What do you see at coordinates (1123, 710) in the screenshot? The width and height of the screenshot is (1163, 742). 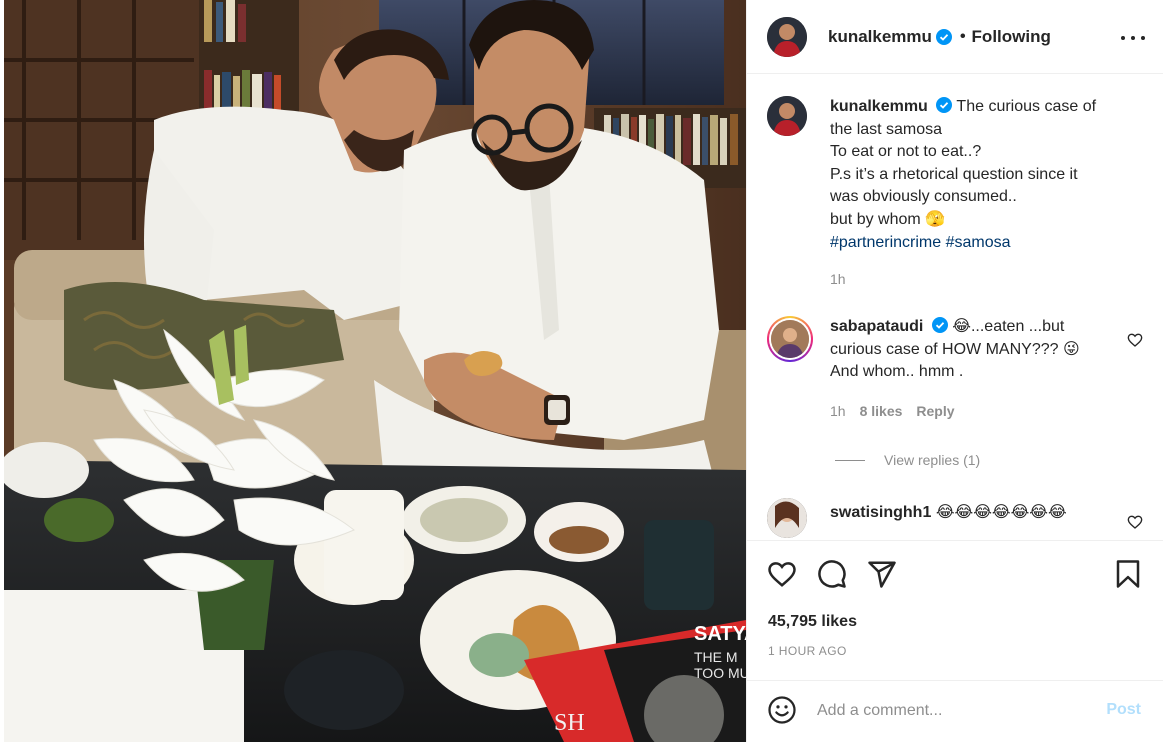 I see `post-comment-button: Post` at bounding box center [1123, 710].